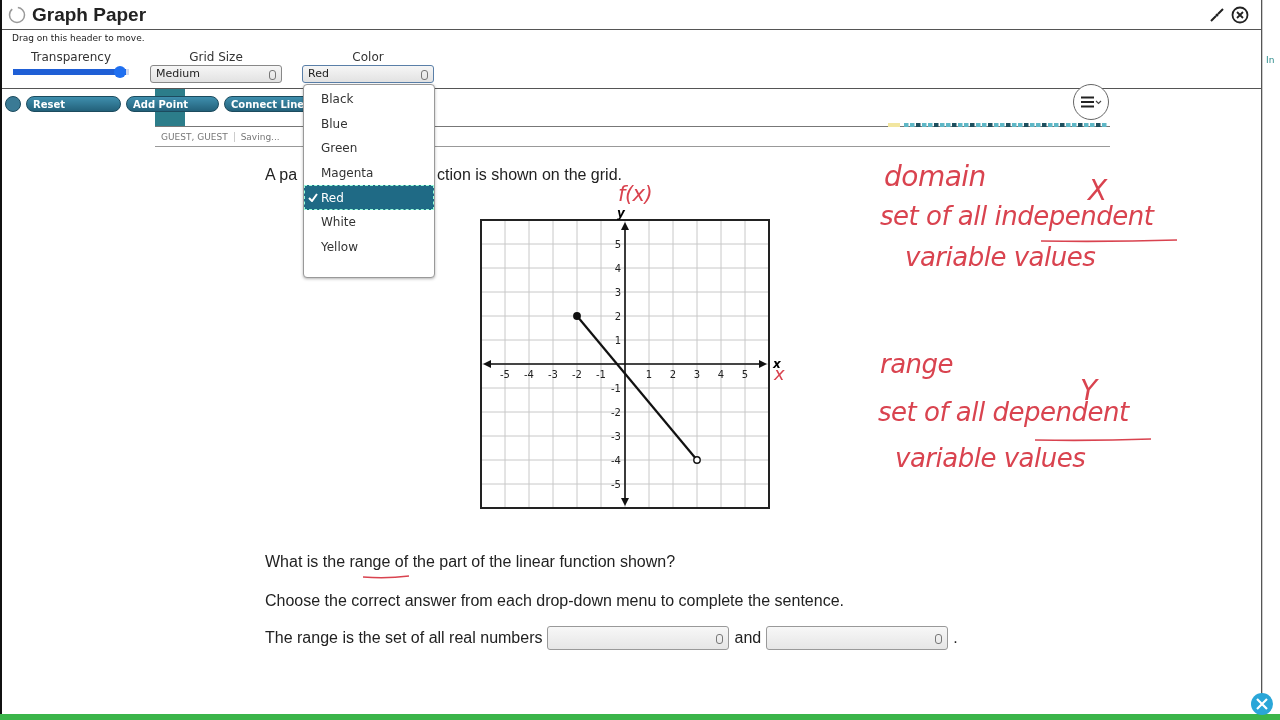 The width and height of the screenshot is (1280, 720). Describe the element at coordinates (13, 104) in the screenshot. I see `toolbar-round-button` at that location.